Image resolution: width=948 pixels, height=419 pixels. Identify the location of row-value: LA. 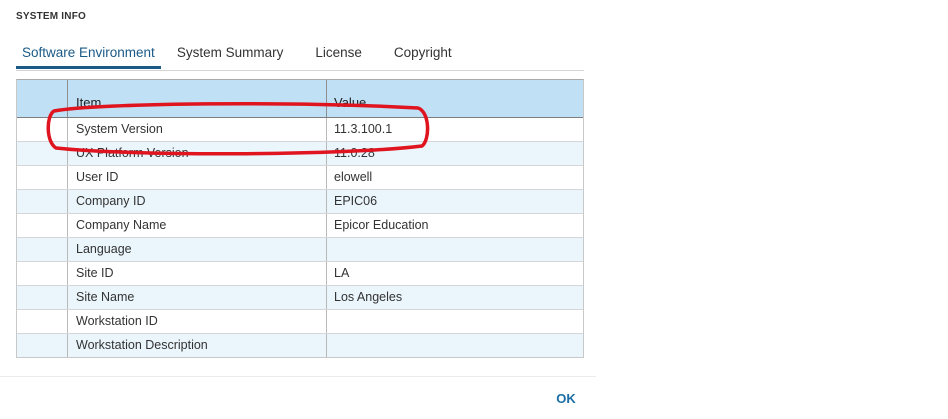
(342, 273).